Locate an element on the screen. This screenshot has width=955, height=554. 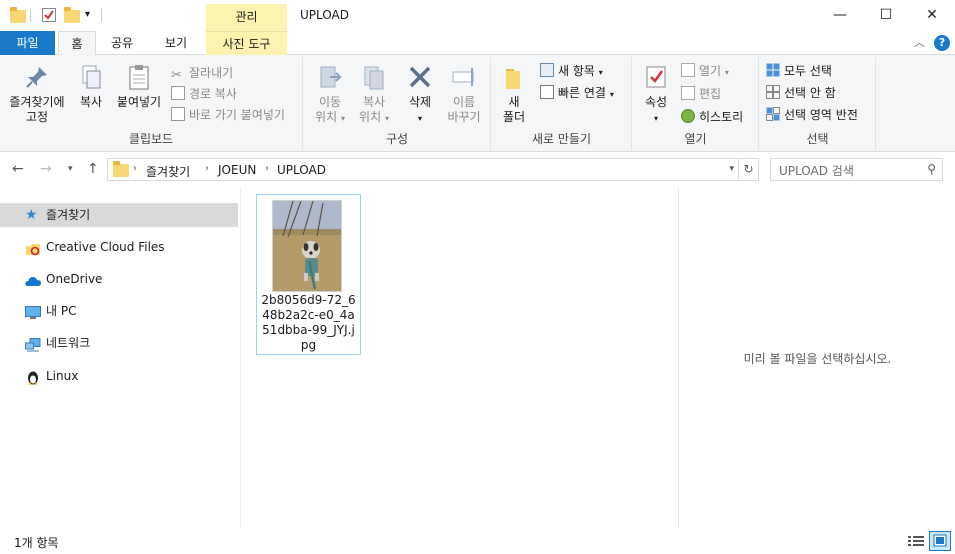
sidebar-item-label: 내 PC is located at coordinates (61, 311).